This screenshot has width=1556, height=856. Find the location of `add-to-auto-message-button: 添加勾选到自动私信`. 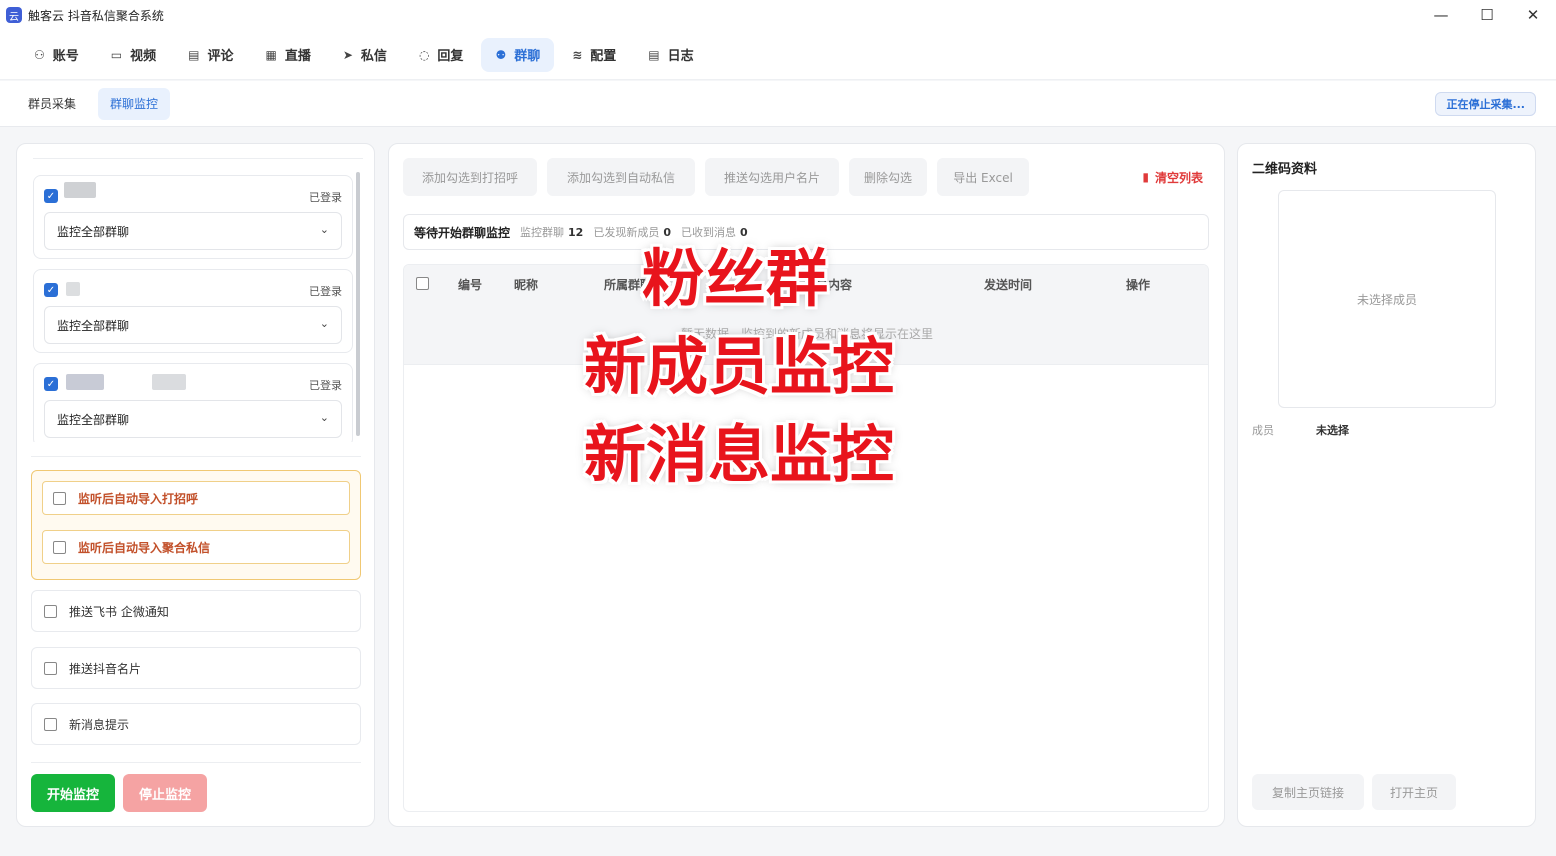

add-to-auto-message-button: 添加勾选到自动私信 is located at coordinates (621, 177).